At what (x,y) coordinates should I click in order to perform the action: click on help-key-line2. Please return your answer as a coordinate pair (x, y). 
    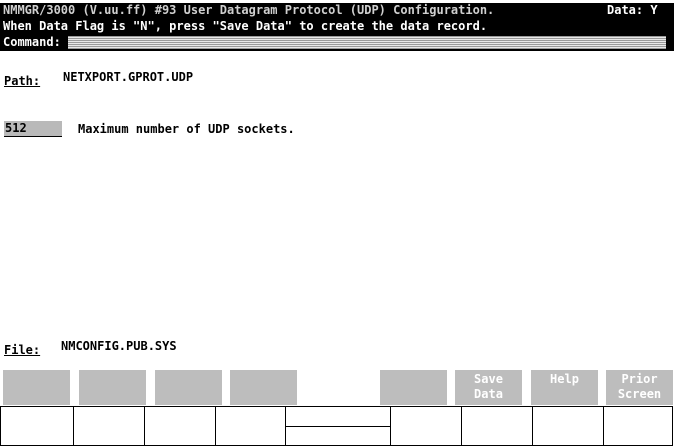
    Looking at the image, I should click on (564, 394).